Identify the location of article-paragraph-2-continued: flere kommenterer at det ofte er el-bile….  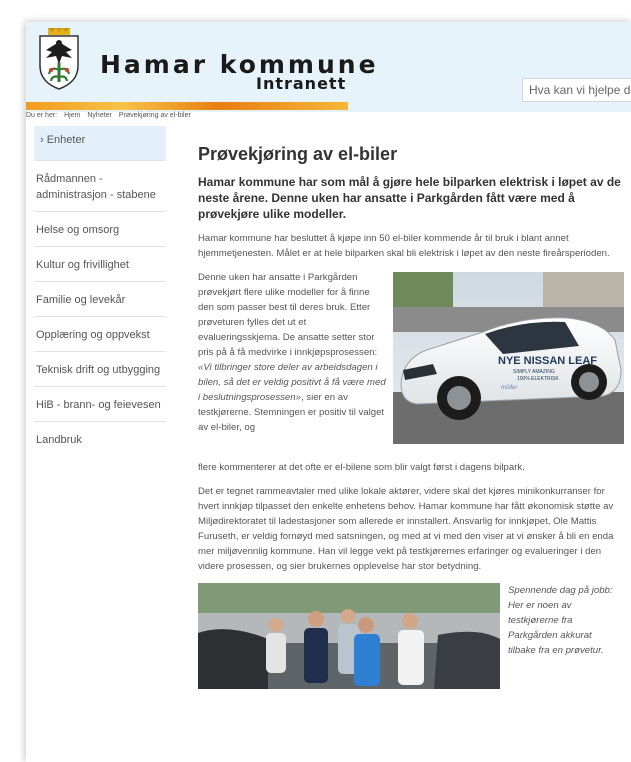
(361, 467).